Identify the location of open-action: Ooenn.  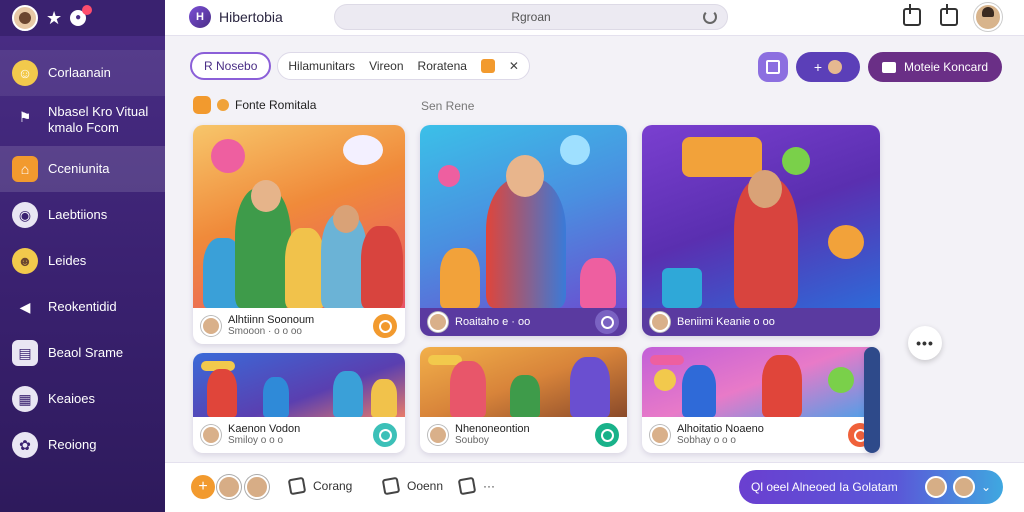
(412, 486).